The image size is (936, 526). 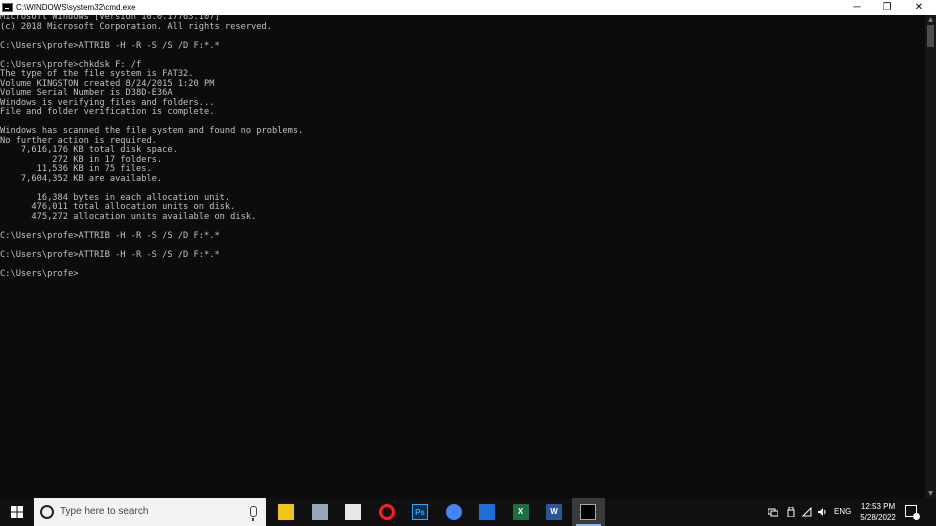 I want to click on opera-icon, so click(x=386, y=512).